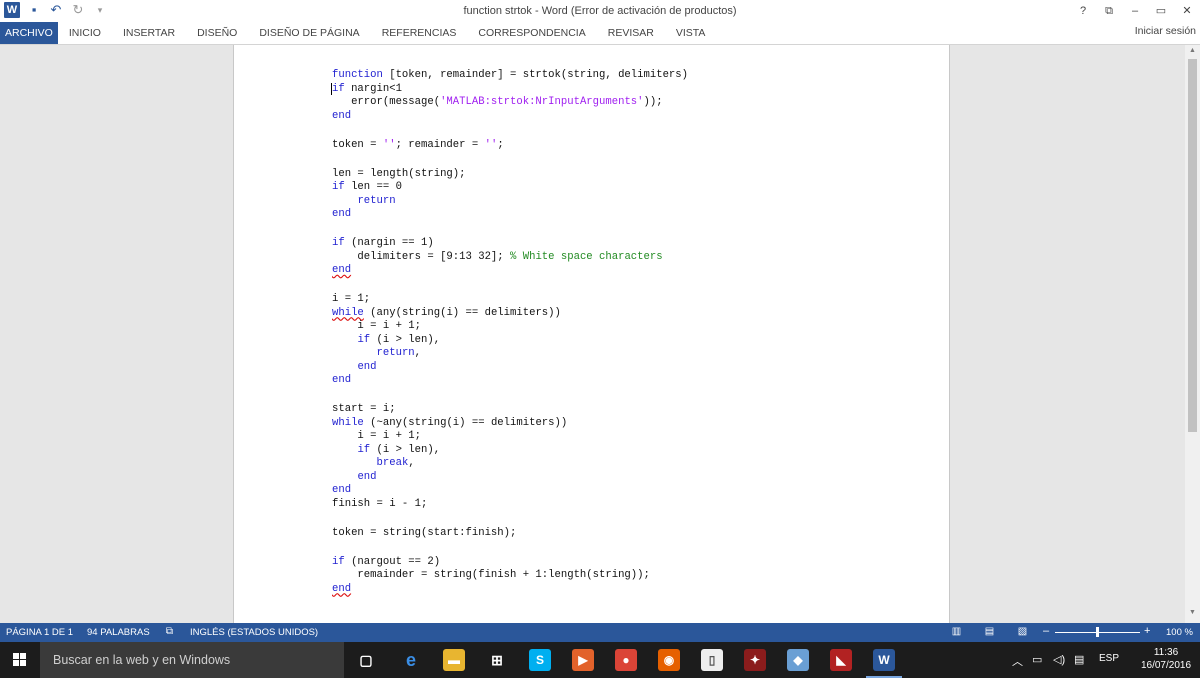 This screenshot has width=1200, height=678. Describe the element at coordinates (1109, 658) in the screenshot. I see `input-language: ESP` at that location.